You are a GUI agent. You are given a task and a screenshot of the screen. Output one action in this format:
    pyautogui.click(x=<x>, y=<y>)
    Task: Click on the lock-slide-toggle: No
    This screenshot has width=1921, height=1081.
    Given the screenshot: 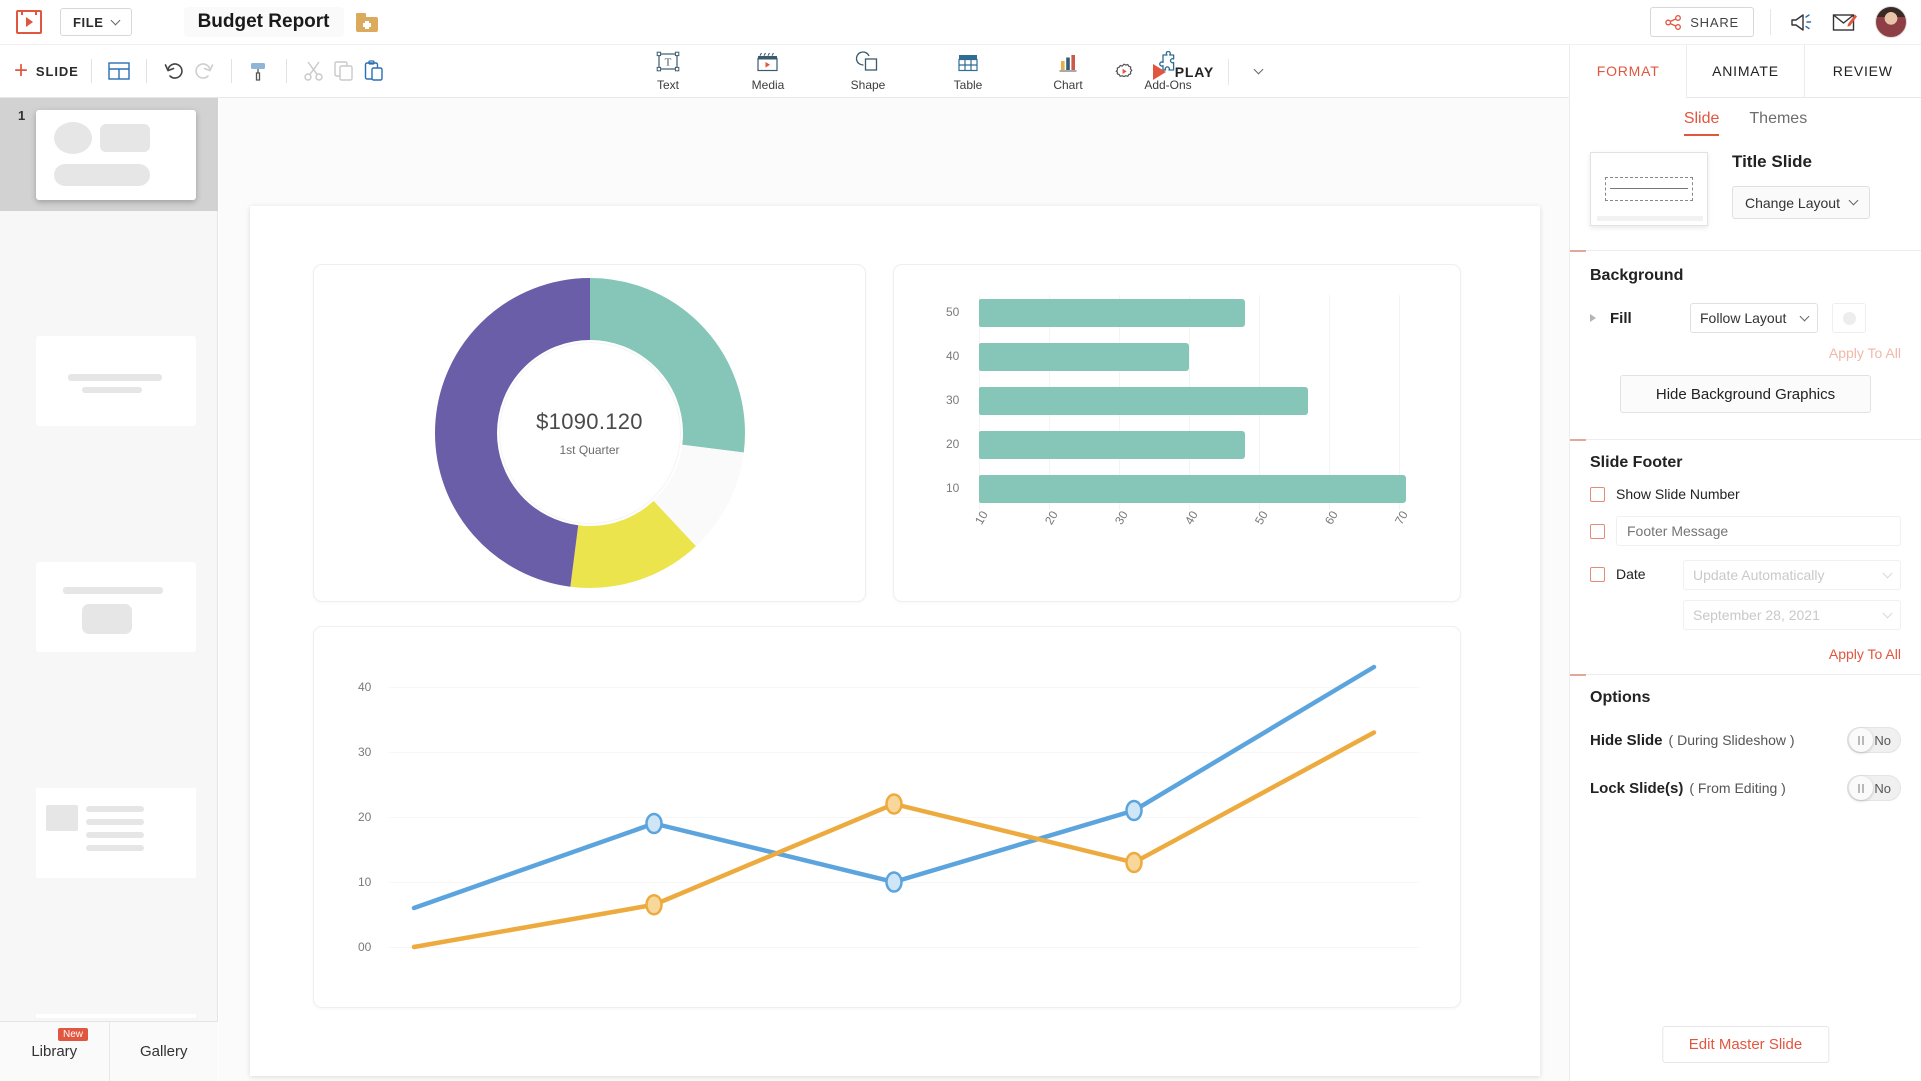 What is the action you would take?
    pyautogui.click(x=1874, y=788)
    